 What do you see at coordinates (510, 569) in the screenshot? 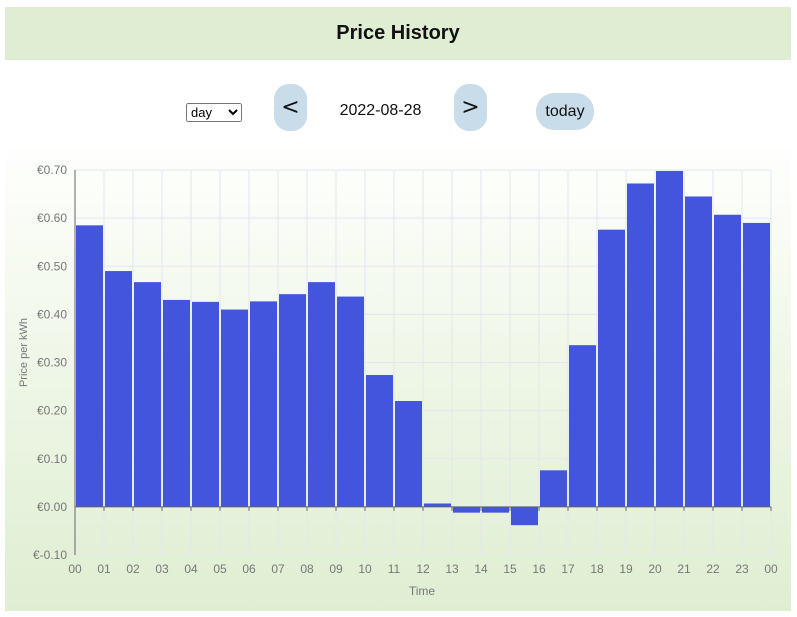
I see `x-tick-label: 15` at bounding box center [510, 569].